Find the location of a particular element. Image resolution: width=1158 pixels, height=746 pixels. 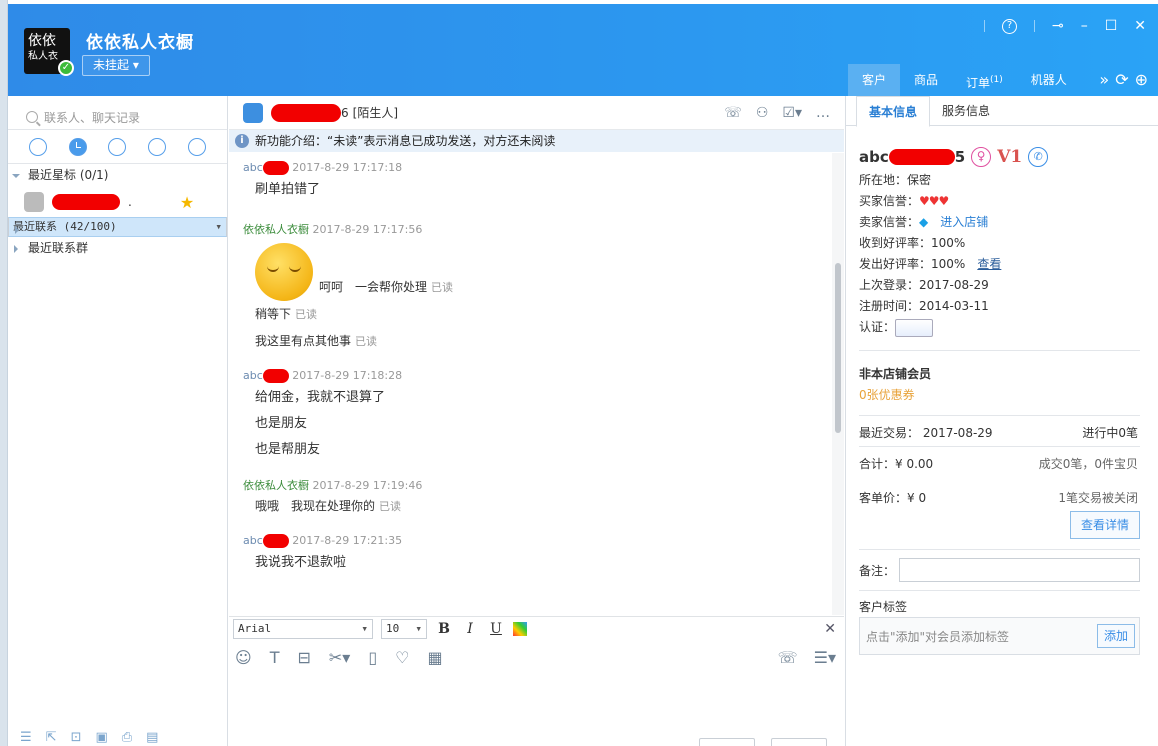

share-icon: ⇱ is located at coordinates (51, 738).